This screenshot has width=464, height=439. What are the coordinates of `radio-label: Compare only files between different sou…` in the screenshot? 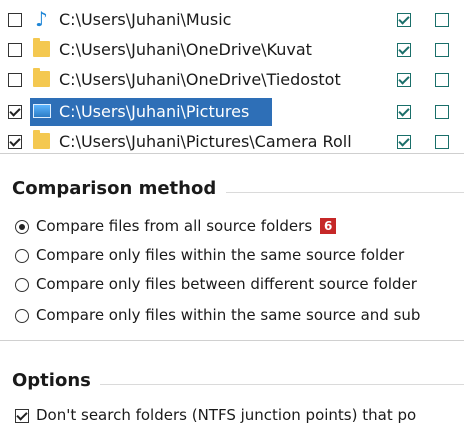 It's located at (226, 284).